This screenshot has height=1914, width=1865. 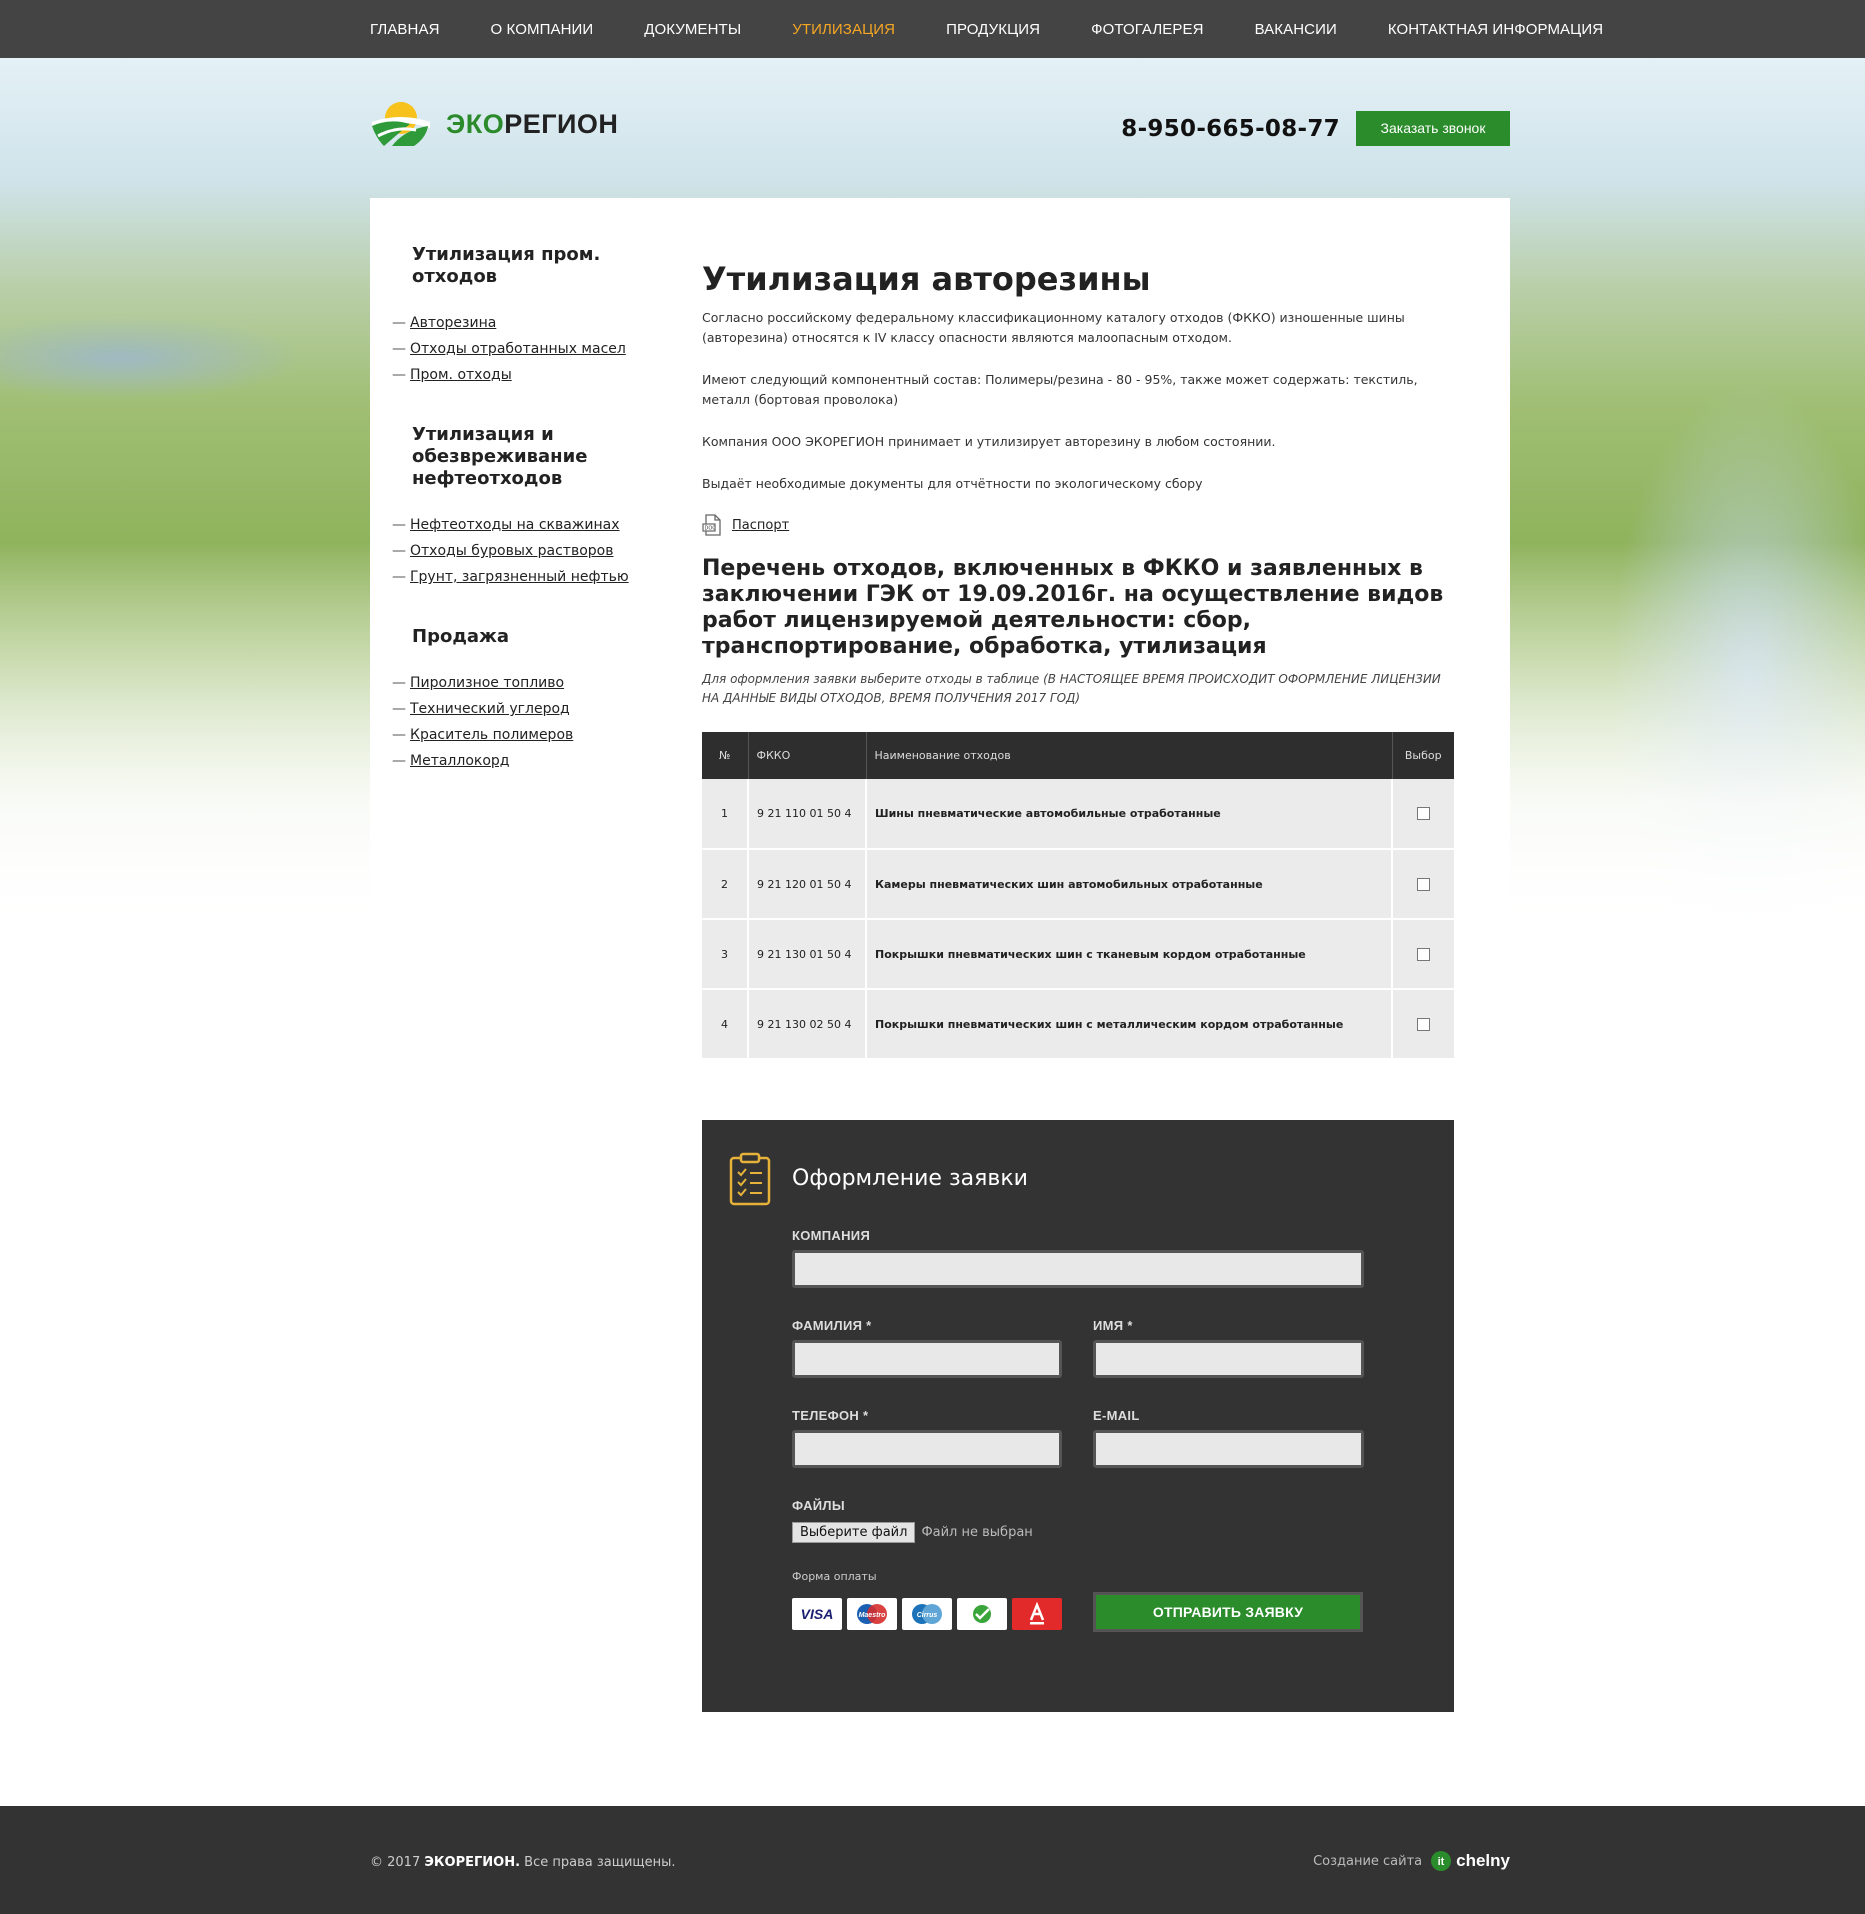 What do you see at coordinates (977, 1532) in the screenshot?
I see `file-status: Файл не выбран` at bounding box center [977, 1532].